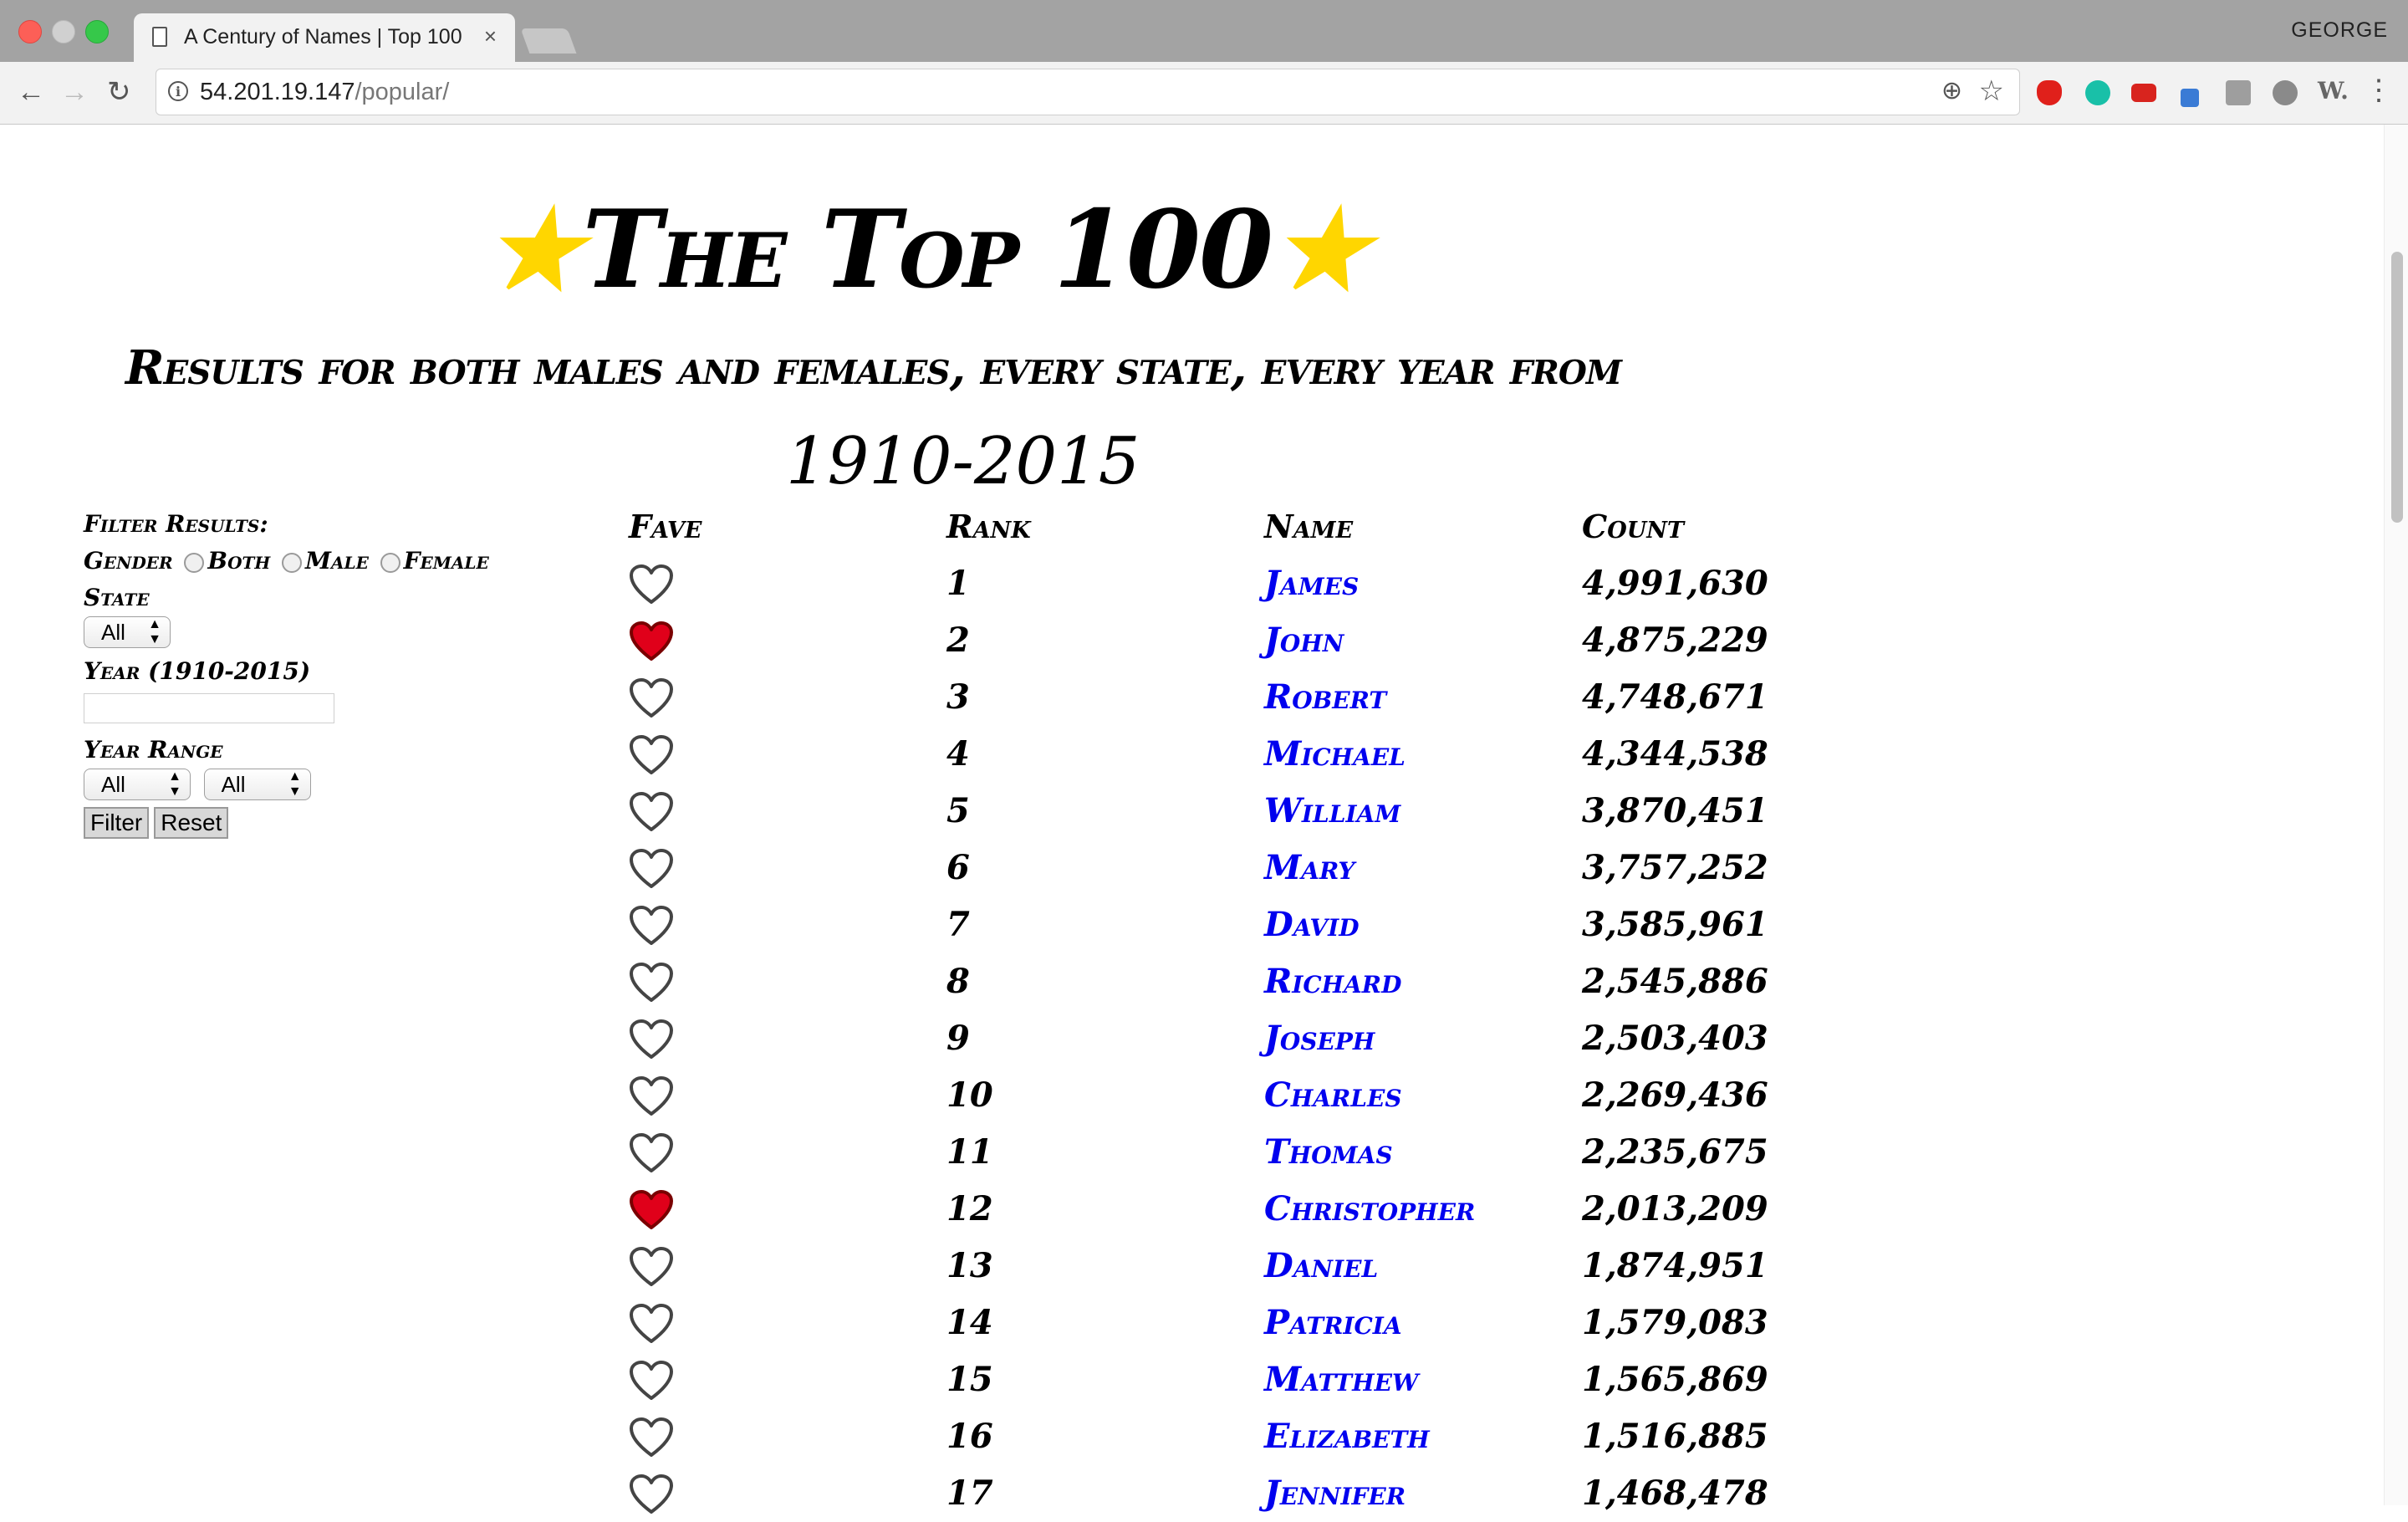 This screenshot has width=2408, height=1522. What do you see at coordinates (74, 92) in the screenshot?
I see `forward-arrow-icon: →` at bounding box center [74, 92].